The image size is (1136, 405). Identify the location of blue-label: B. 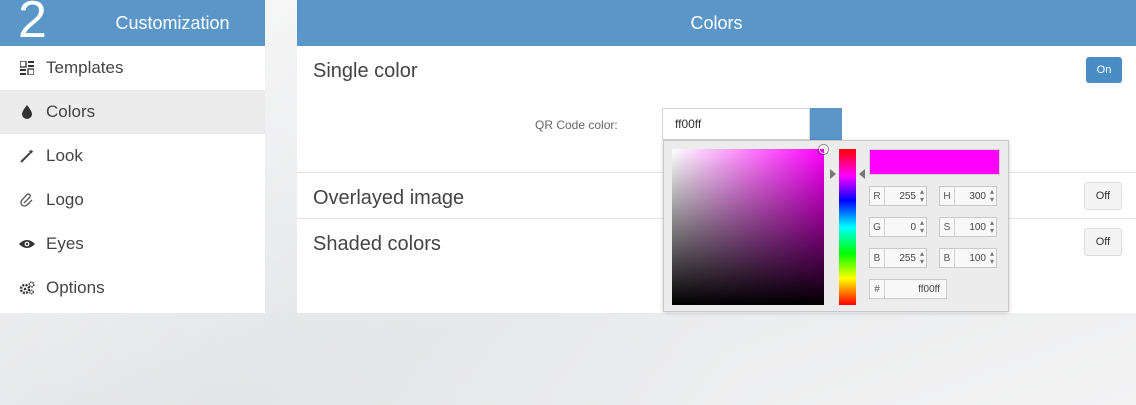
(877, 258).